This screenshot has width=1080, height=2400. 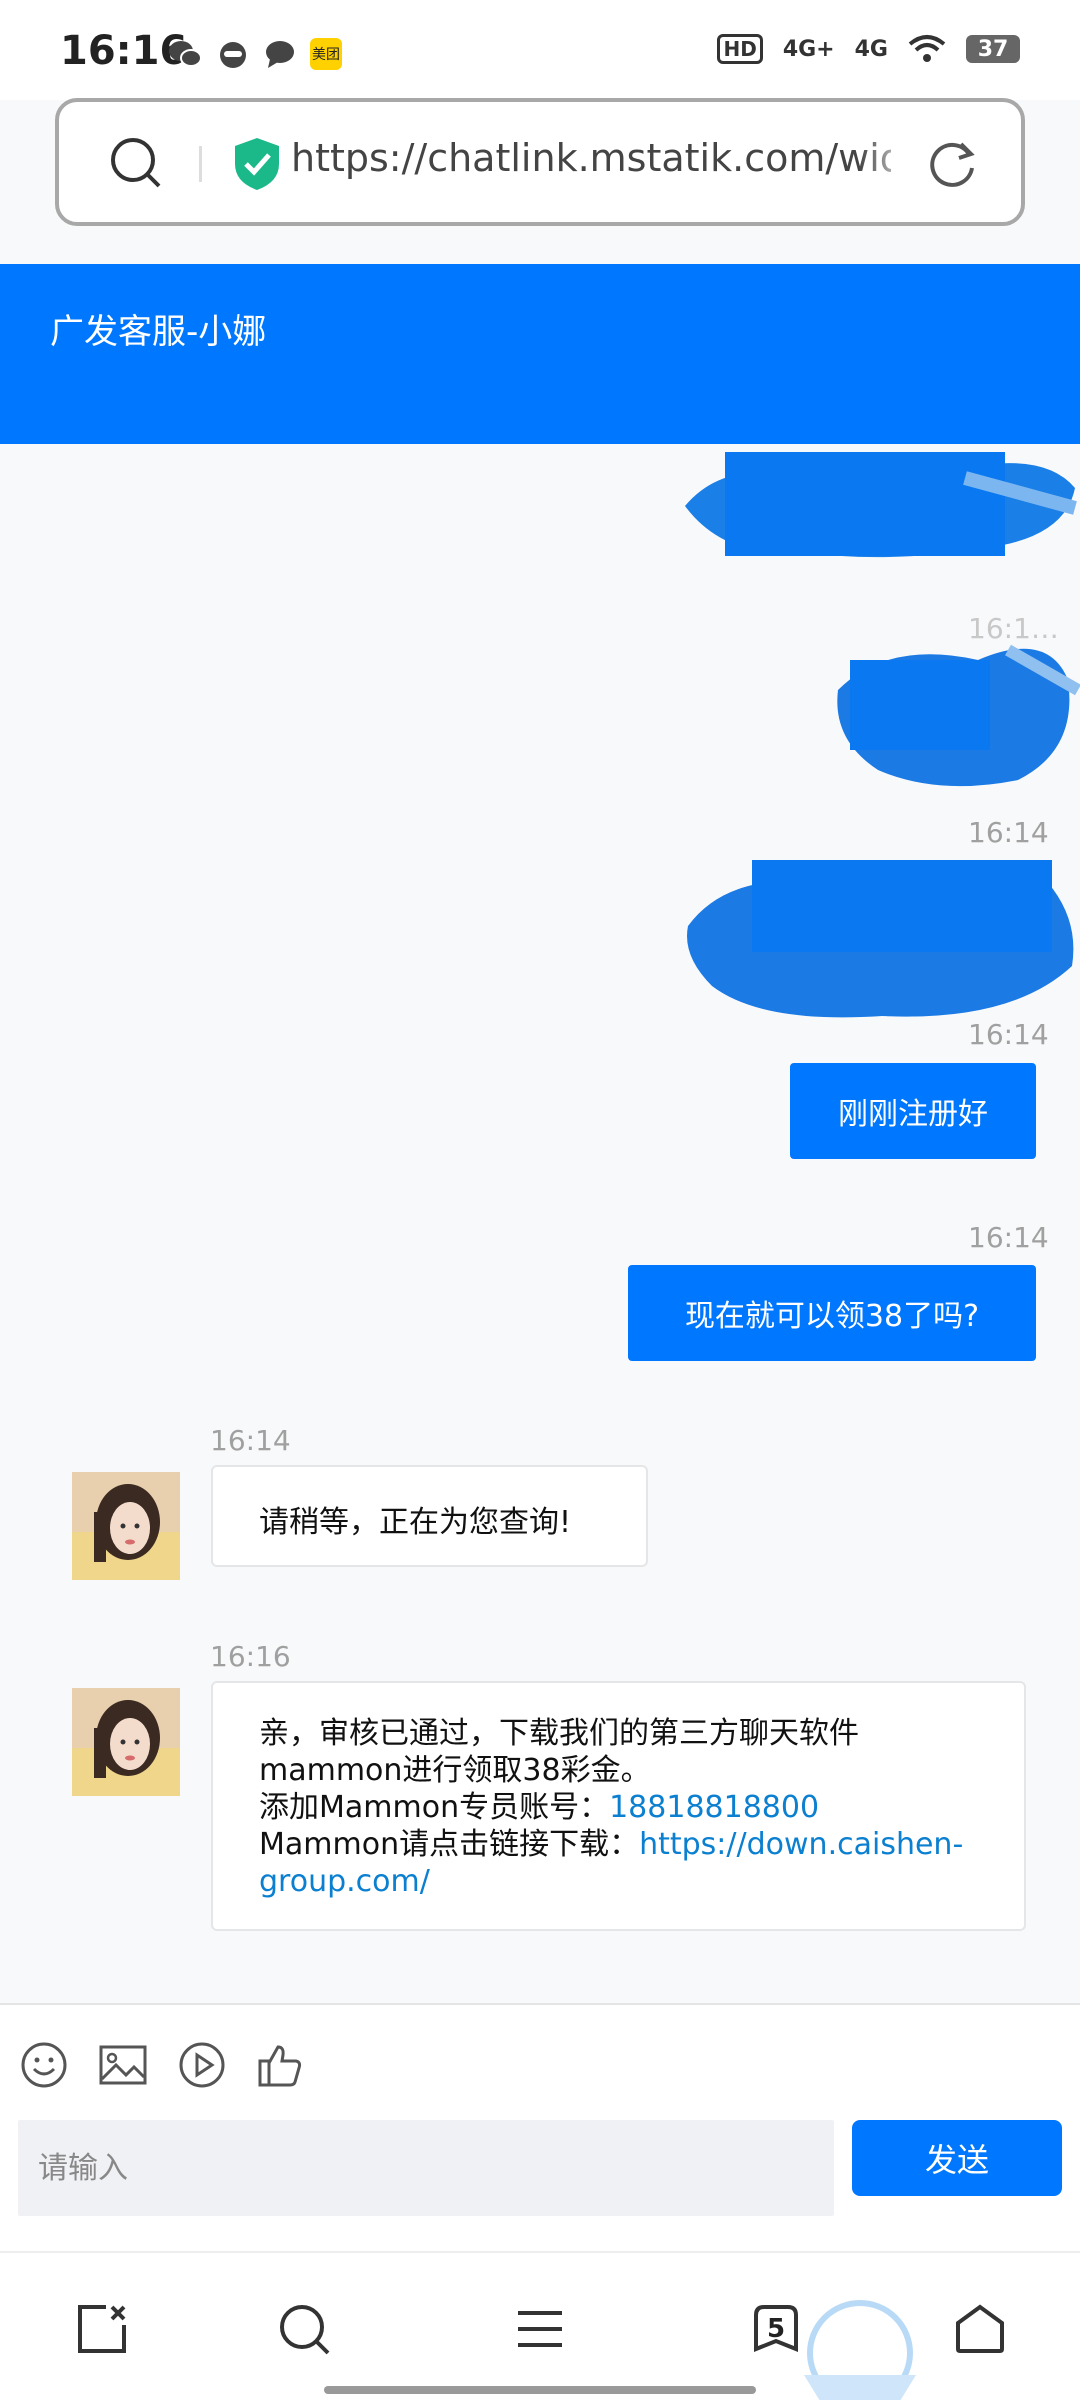 I want to click on tab-count: 5, so click(x=776, y=2329).